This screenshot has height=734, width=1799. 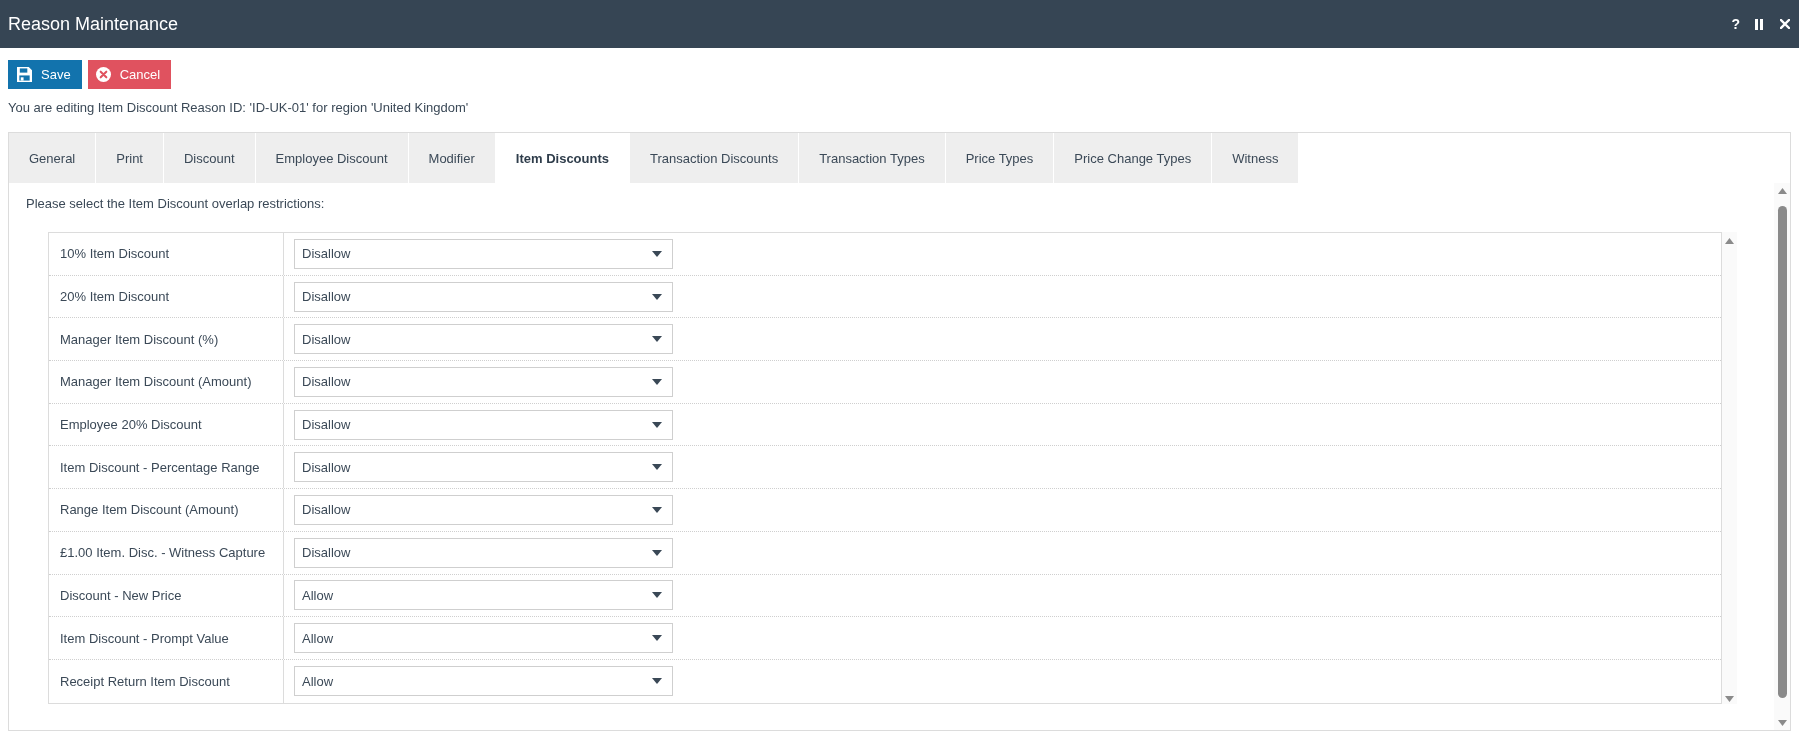 What do you see at coordinates (238, 108) in the screenshot?
I see `info-text: You are editing Item Discount Reason ID: 'ID-UK-01' for region 'United Kingdom'` at bounding box center [238, 108].